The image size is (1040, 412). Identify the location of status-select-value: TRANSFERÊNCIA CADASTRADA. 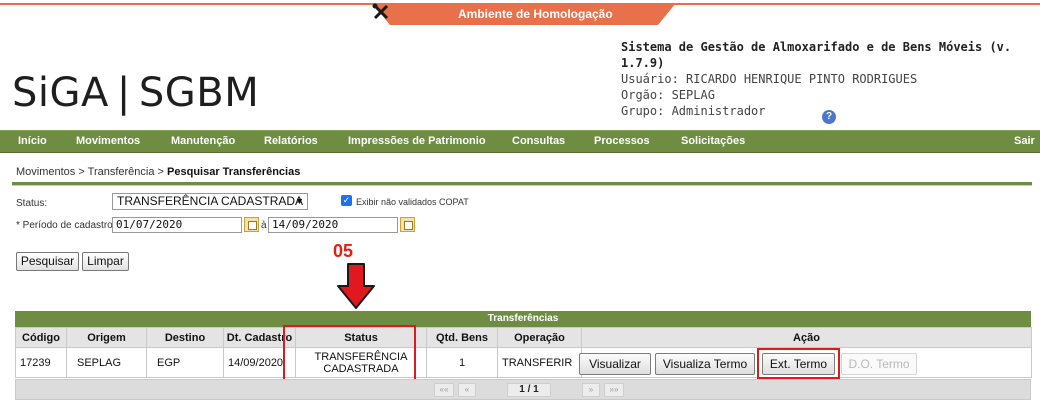
(210, 201).